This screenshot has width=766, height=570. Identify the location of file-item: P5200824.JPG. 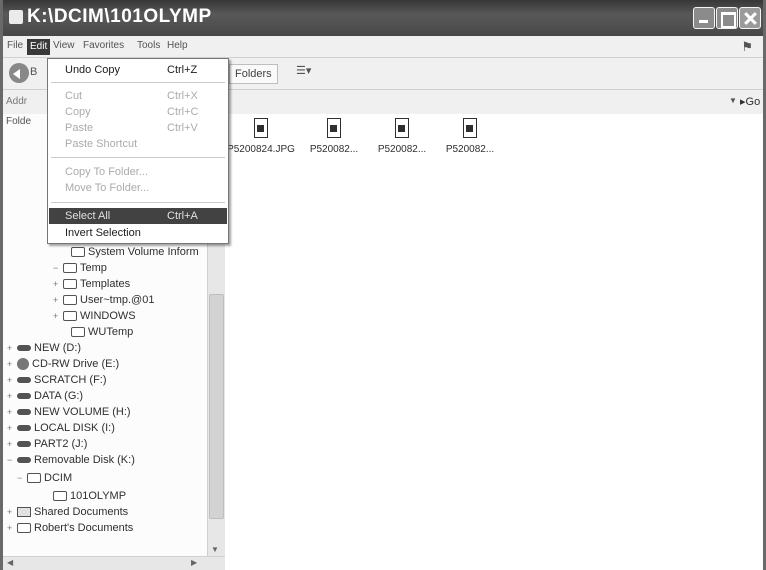
(261, 137).